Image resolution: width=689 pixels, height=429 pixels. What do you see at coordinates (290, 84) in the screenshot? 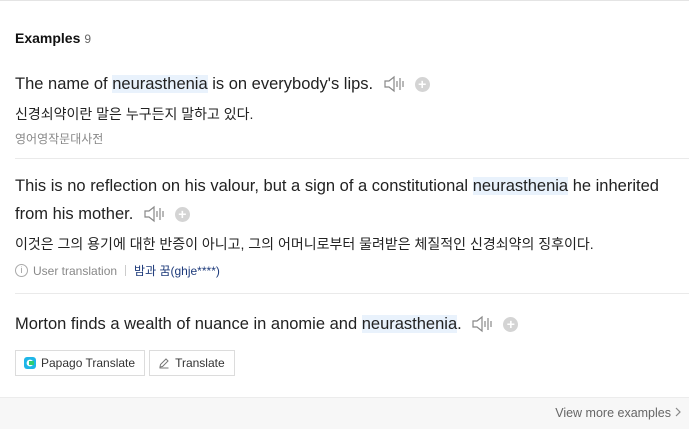
I see `sentence-text: is on everybody's lips.` at bounding box center [290, 84].